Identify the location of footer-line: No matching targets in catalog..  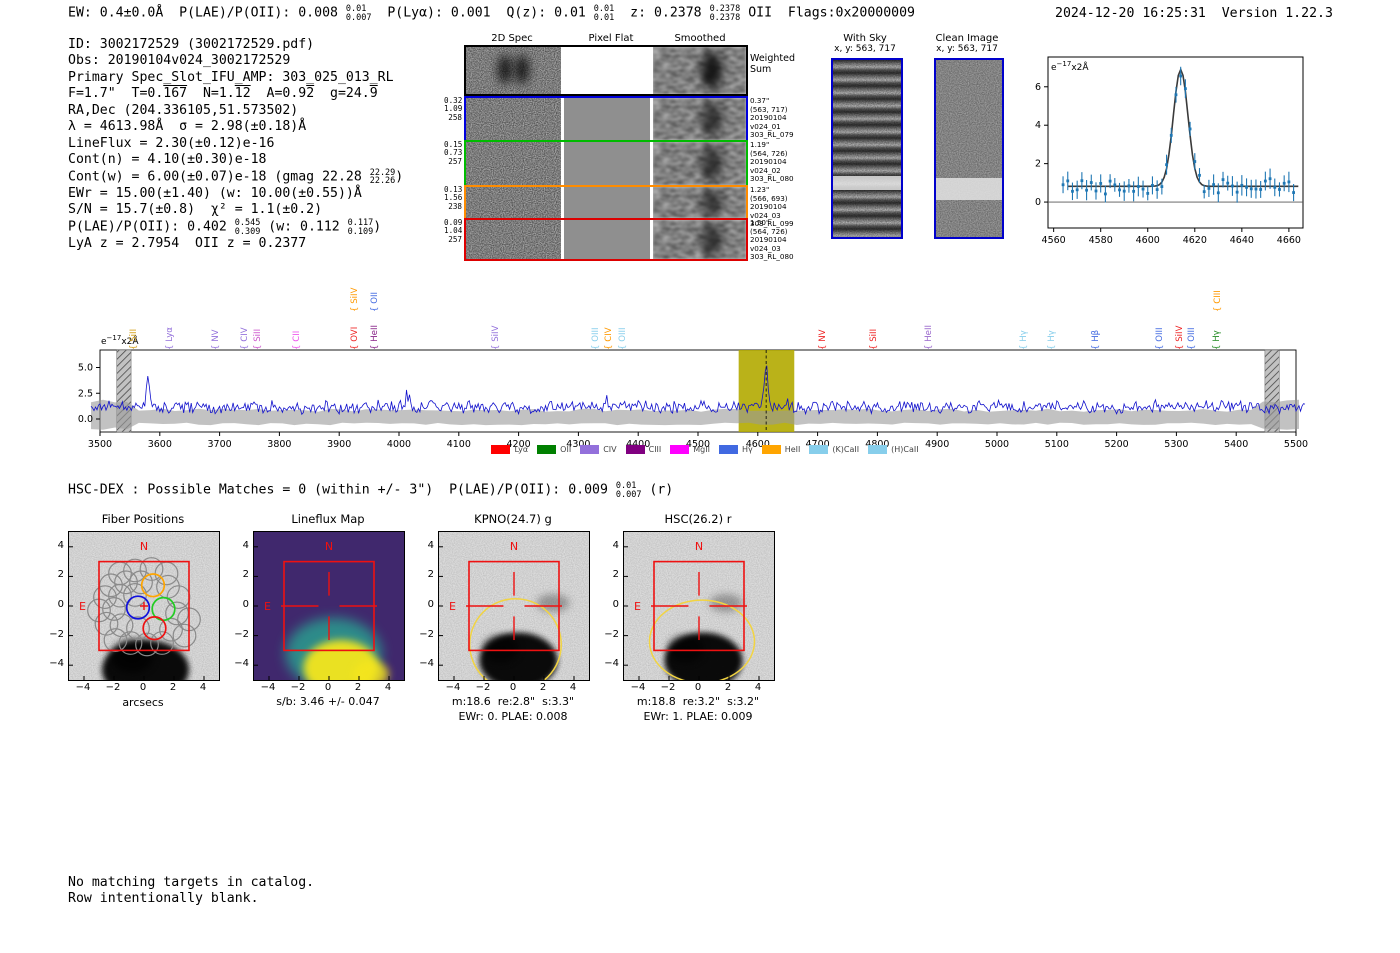
(191, 882).